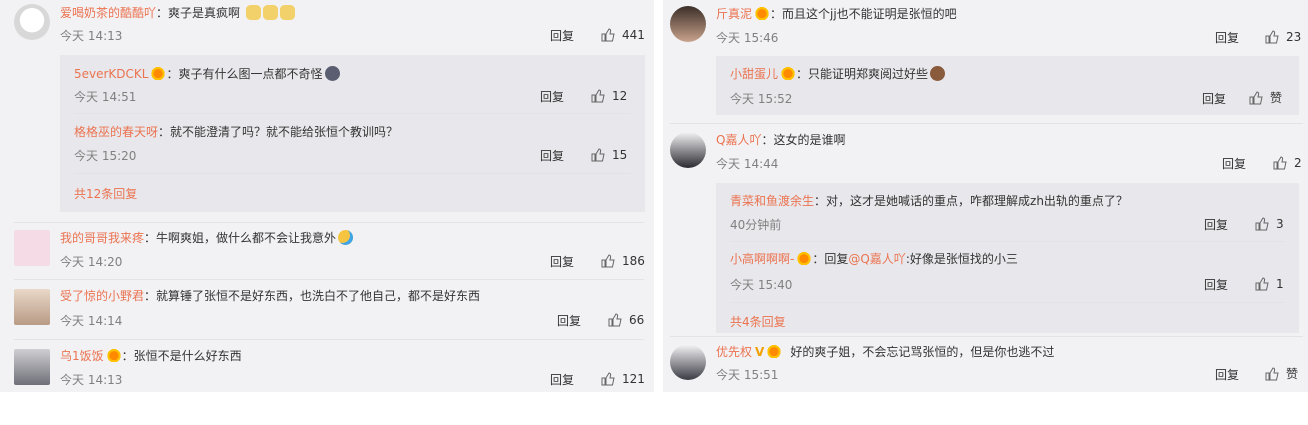 The width and height of the screenshot is (1308, 425). I want to click on like-count: 赞, so click(1292, 374).